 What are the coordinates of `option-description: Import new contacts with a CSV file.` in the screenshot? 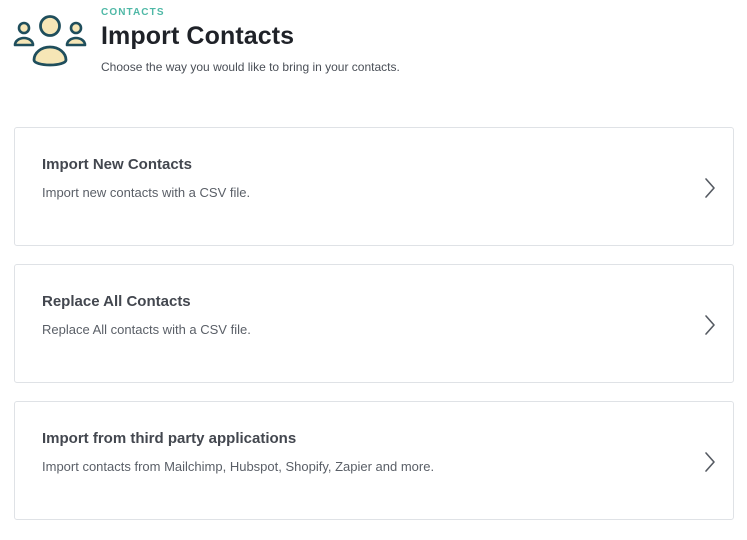 It's located at (146, 192).